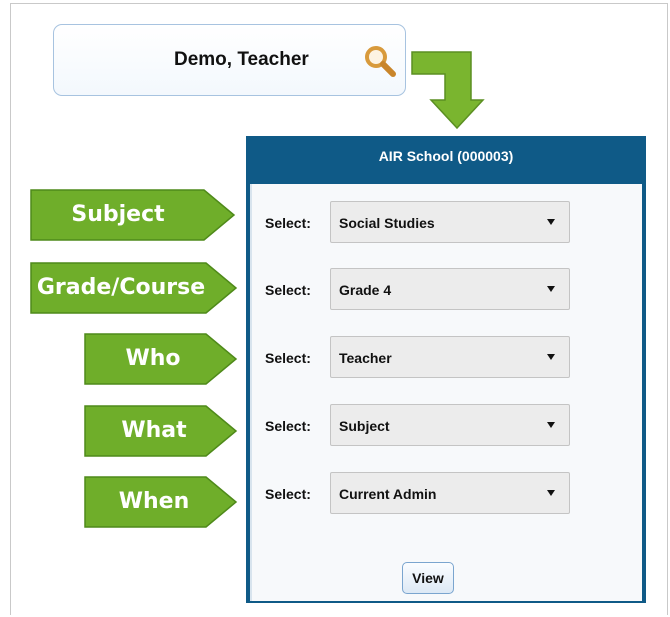 Image resolution: width=670 pixels, height=617 pixels. I want to click on user-name: Demo, Teacher, so click(241, 59).